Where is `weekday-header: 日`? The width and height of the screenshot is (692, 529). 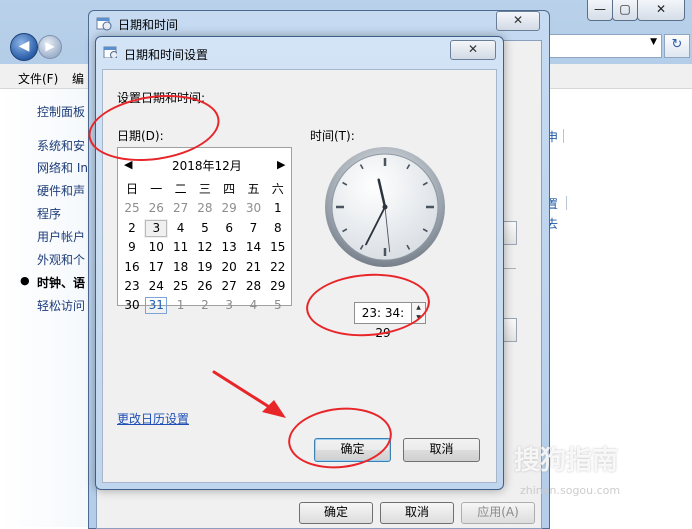
weekday-header: 日 is located at coordinates (131, 189).